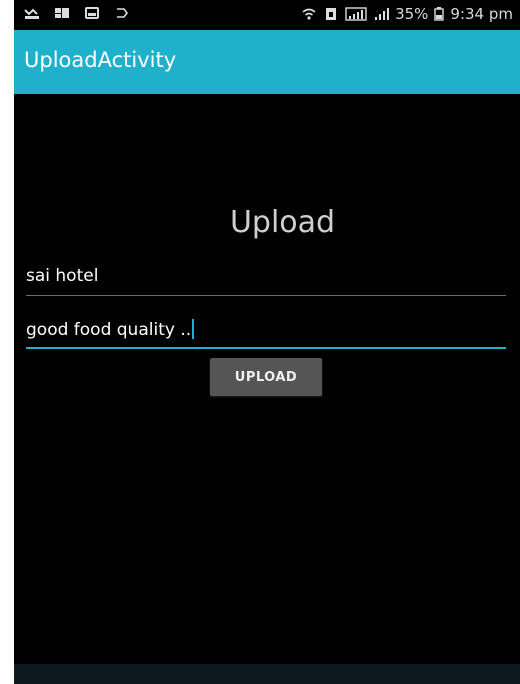 Image resolution: width=520 pixels, height=684 pixels. What do you see at coordinates (266, 295) in the screenshot?
I see `name-field-underline` at bounding box center [266, 295].